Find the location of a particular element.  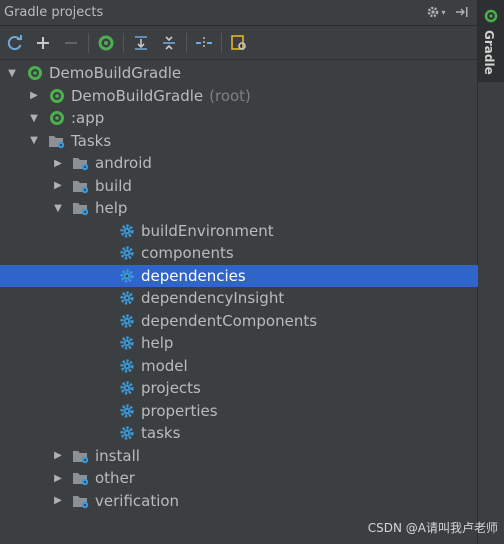

tree-row: buildEnvironment is located at coordinates (239, 231).